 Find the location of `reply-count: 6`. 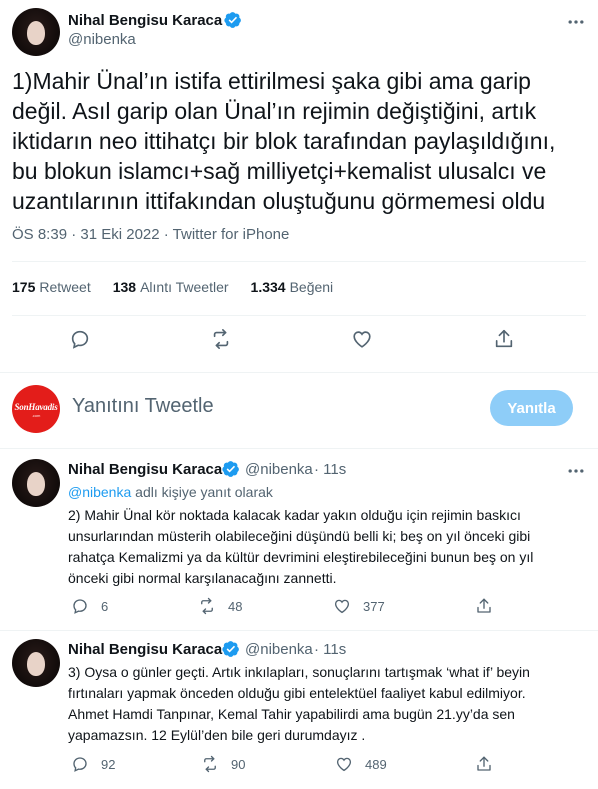

reply-count: 6 is located at coordinates (105, 606).